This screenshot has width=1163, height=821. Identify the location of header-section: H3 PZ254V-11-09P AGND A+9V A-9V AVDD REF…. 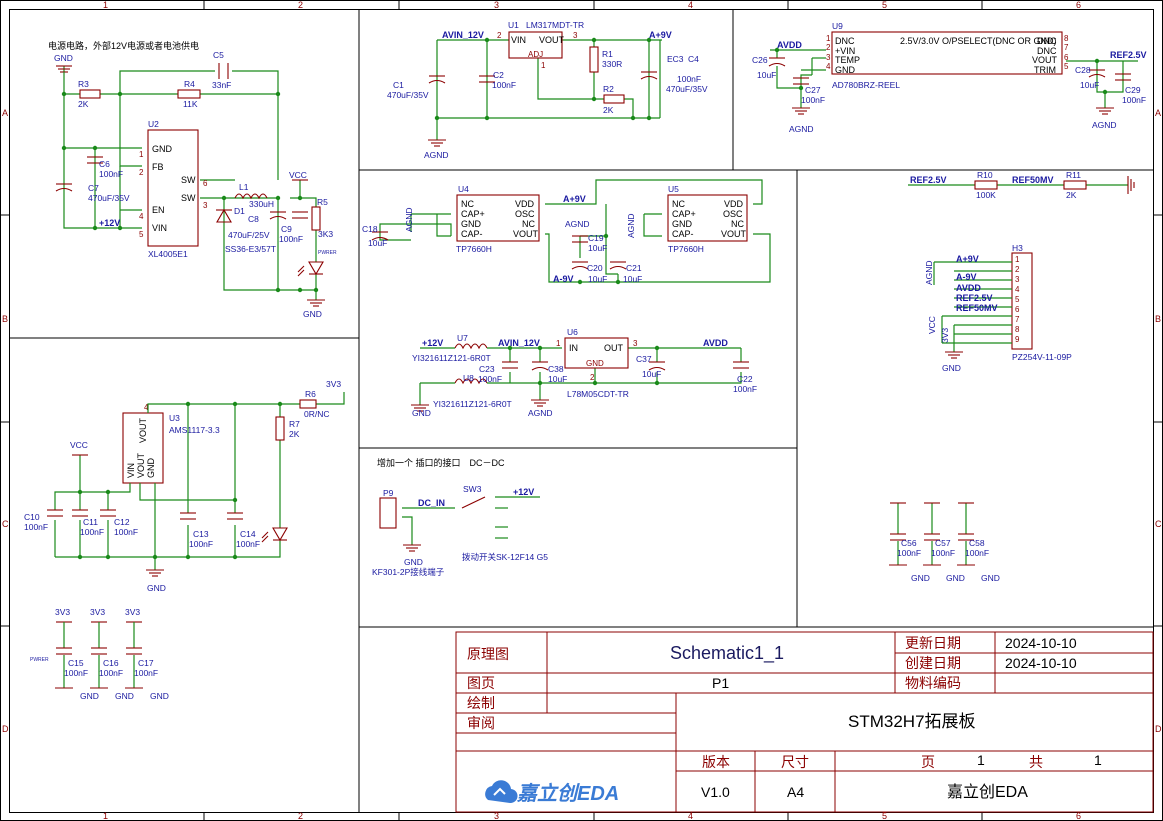
(998, 308).